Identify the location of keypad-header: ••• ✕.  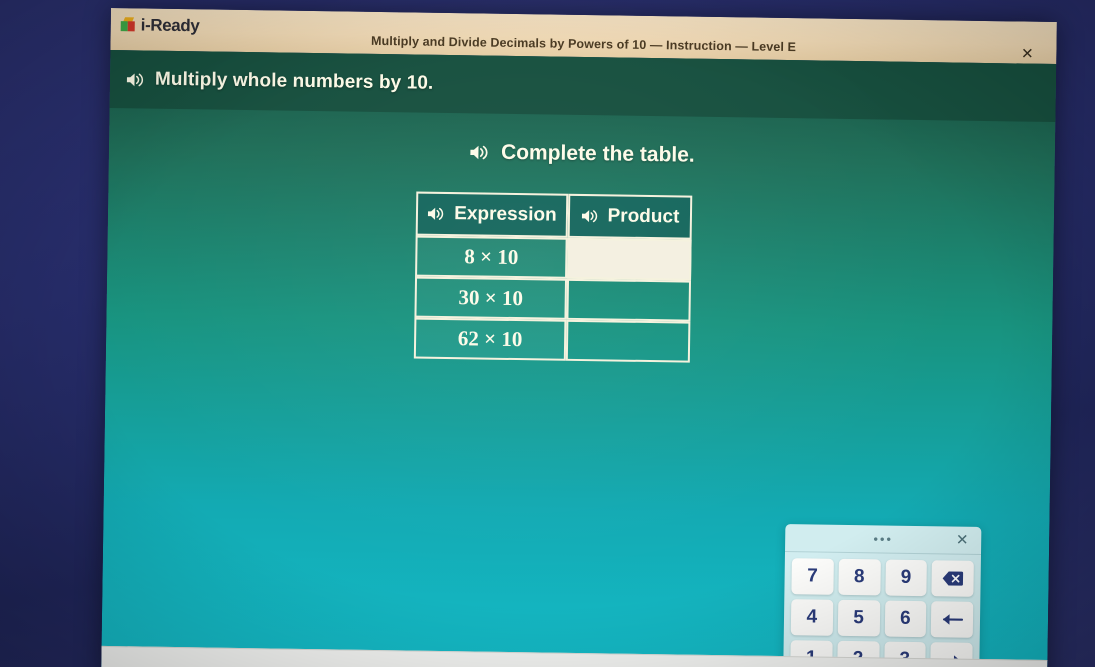
(883, 539).